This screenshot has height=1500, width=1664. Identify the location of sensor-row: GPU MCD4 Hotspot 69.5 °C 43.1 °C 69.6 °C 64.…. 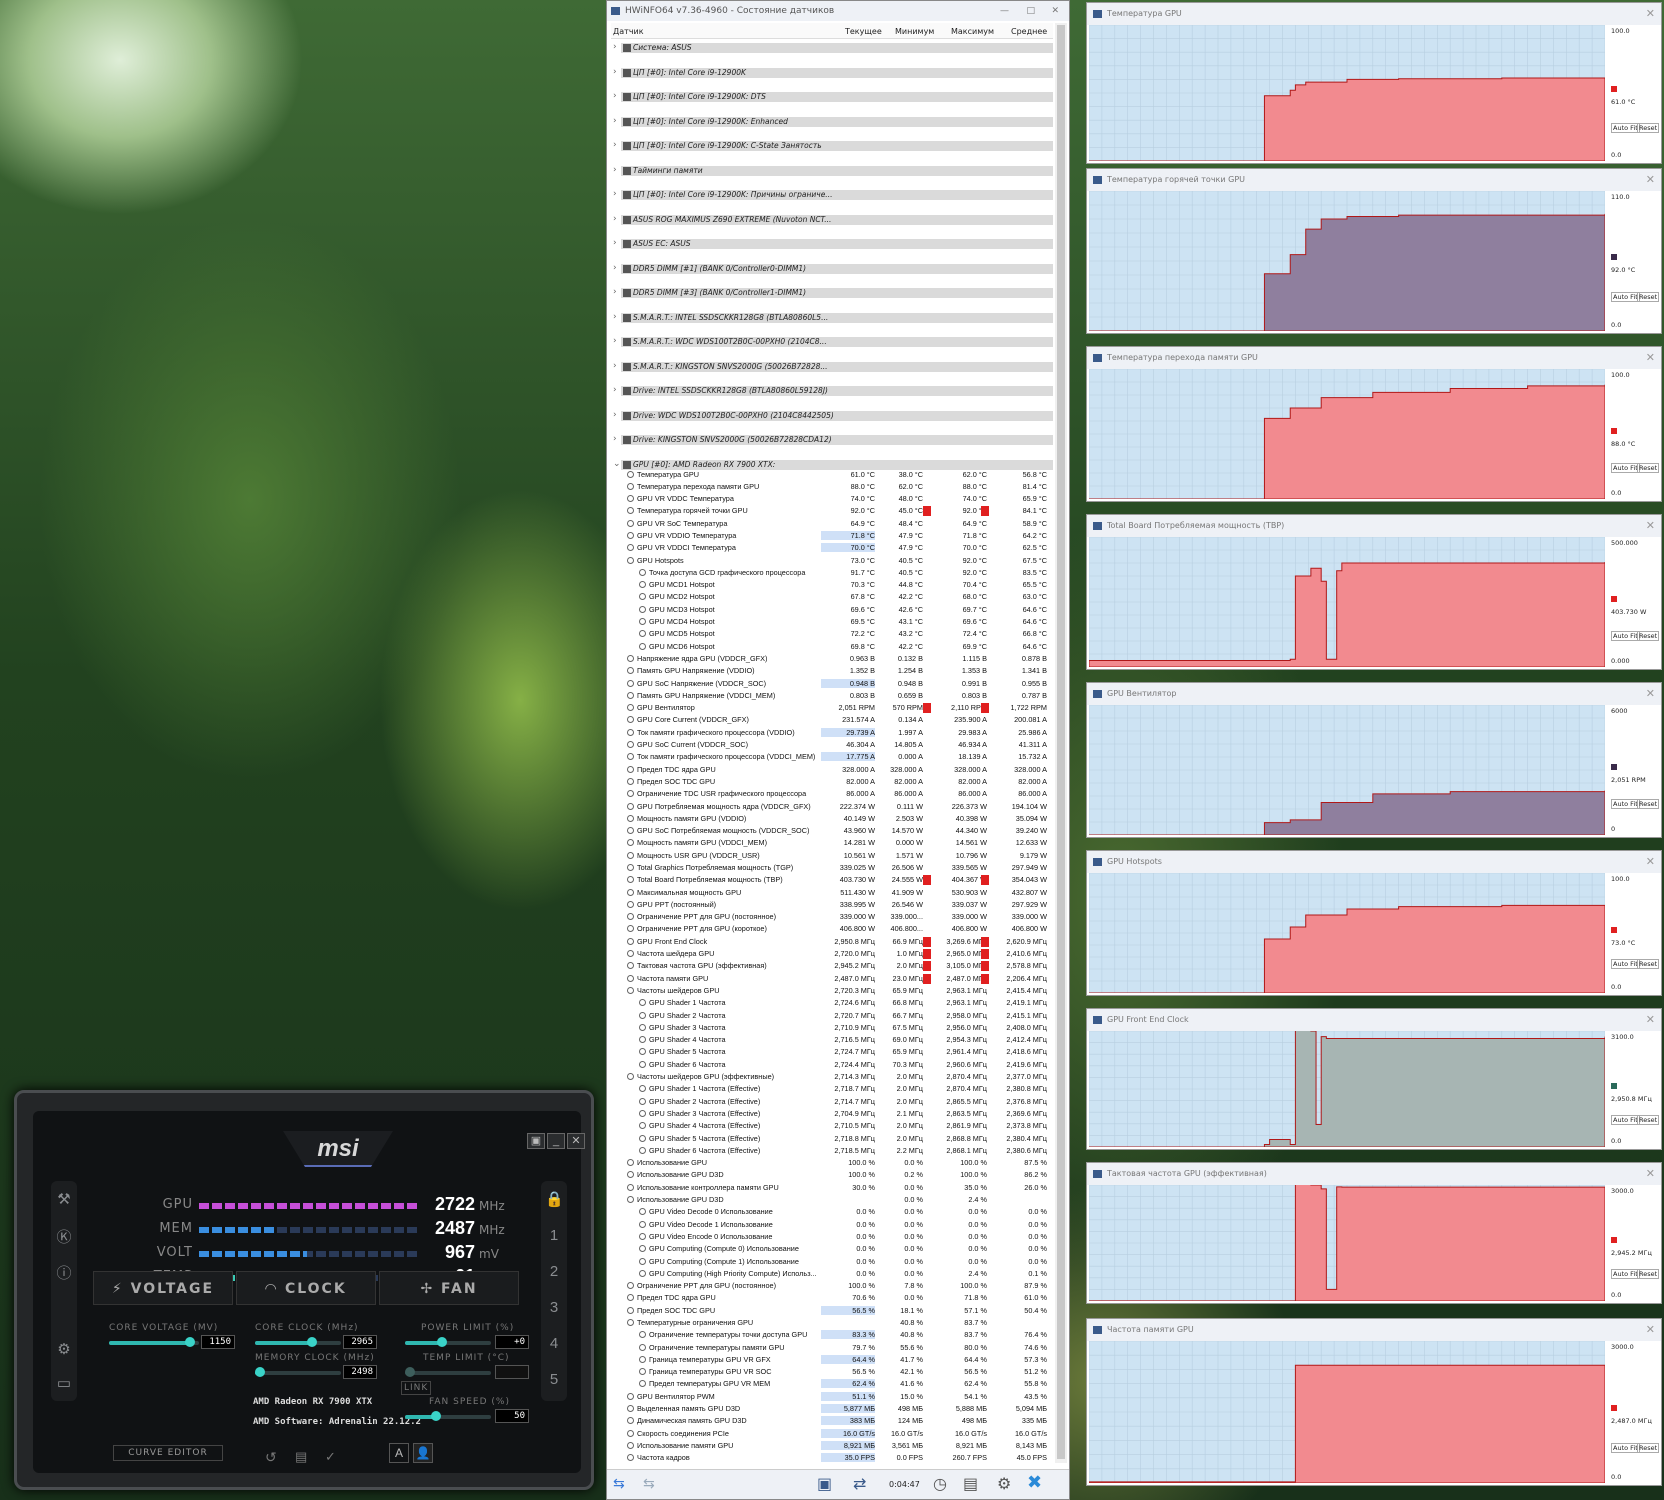
(832, 622).